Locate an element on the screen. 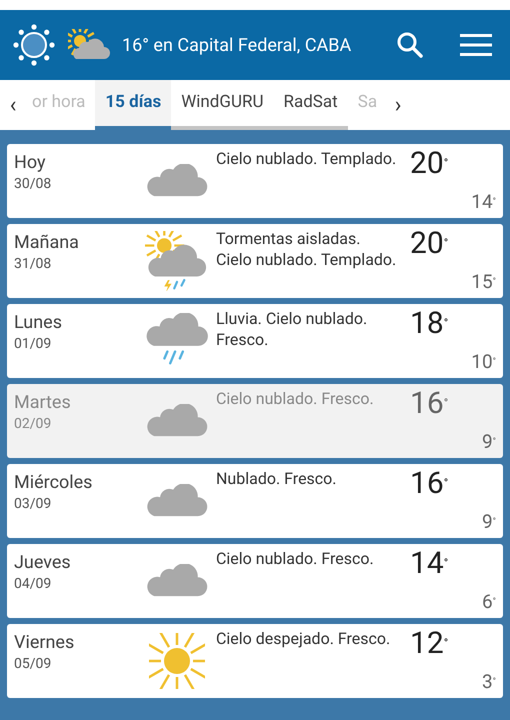 This screenshot has width=510, height=720. day-name: Viernes is located at coordinates (45, 643).